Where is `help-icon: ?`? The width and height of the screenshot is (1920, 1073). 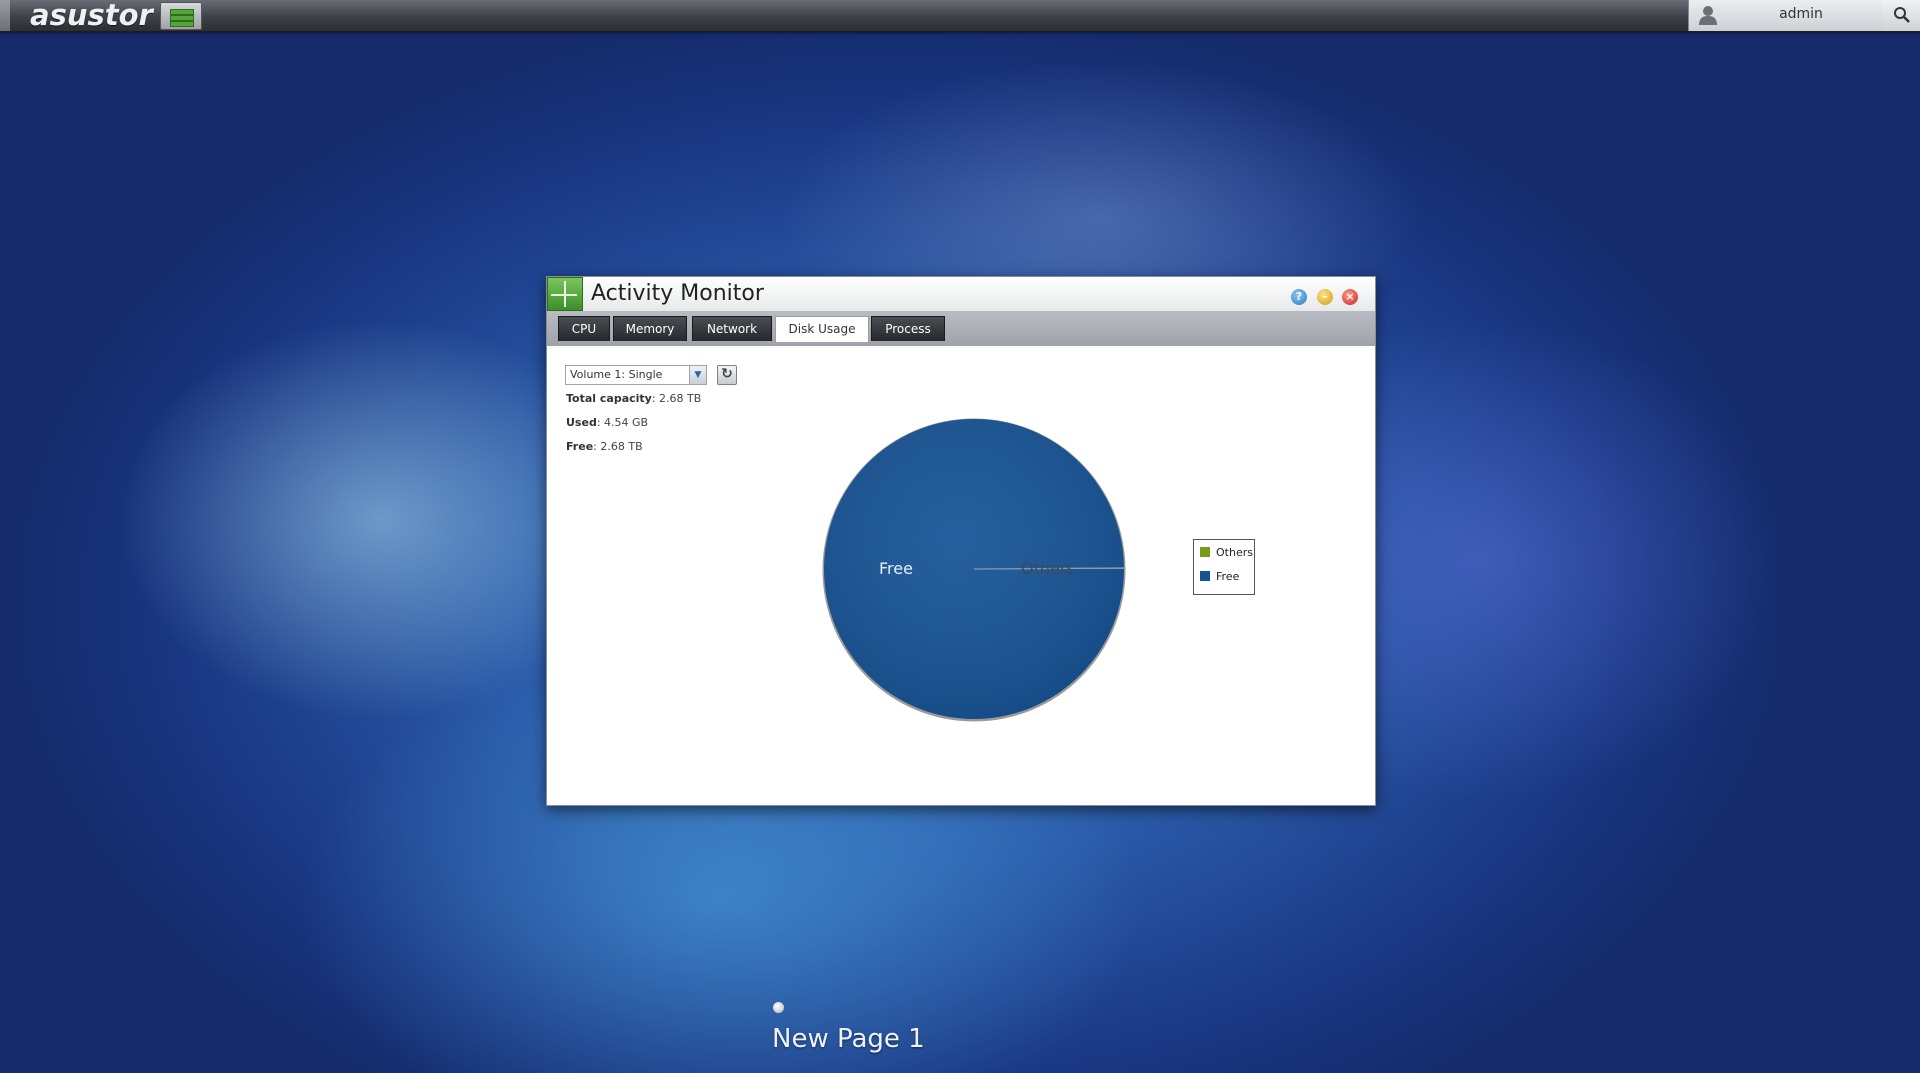 help-icon: ? is located at coordinates (1299, 296).